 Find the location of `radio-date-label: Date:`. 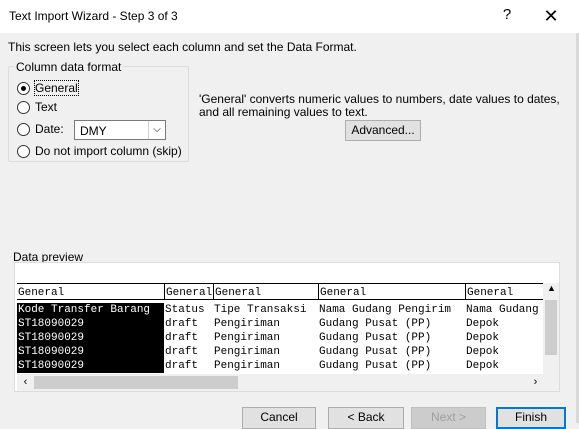

radio-date-label: Date: is located at coordinates (49, 129).